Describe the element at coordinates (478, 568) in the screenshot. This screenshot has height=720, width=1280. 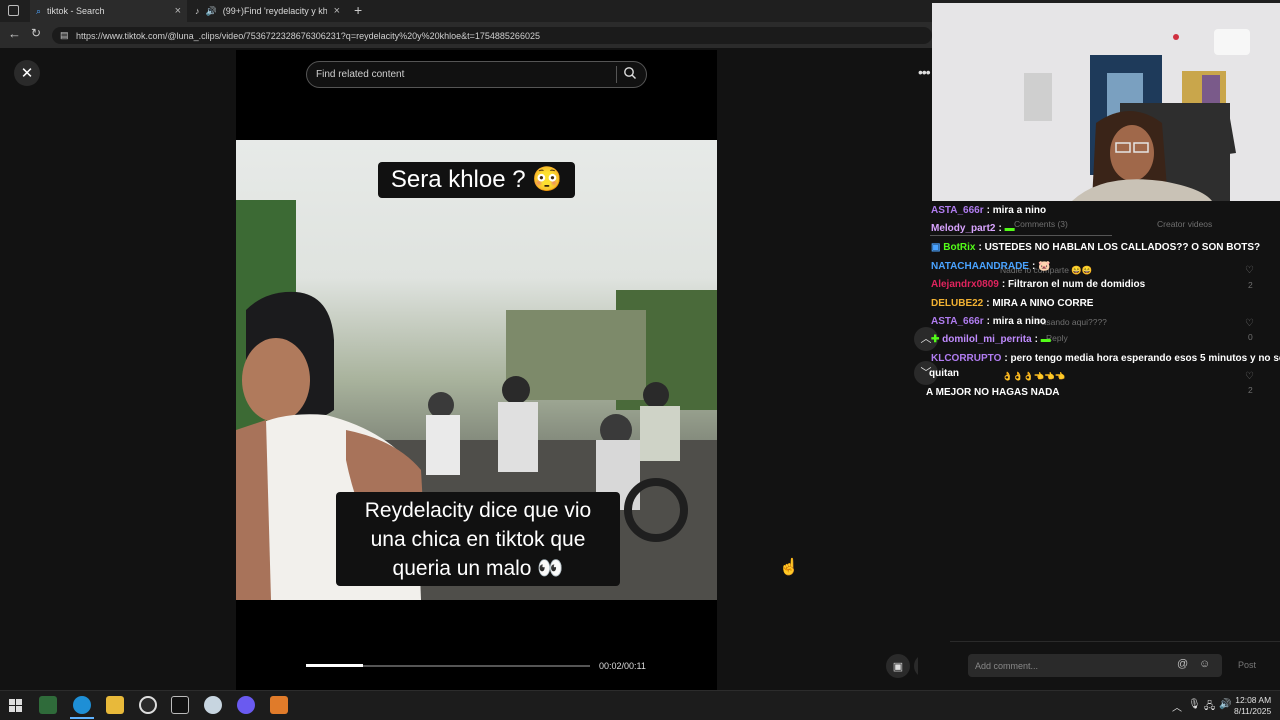
I see `caption-line-3: queria un malo 👀` at that location.